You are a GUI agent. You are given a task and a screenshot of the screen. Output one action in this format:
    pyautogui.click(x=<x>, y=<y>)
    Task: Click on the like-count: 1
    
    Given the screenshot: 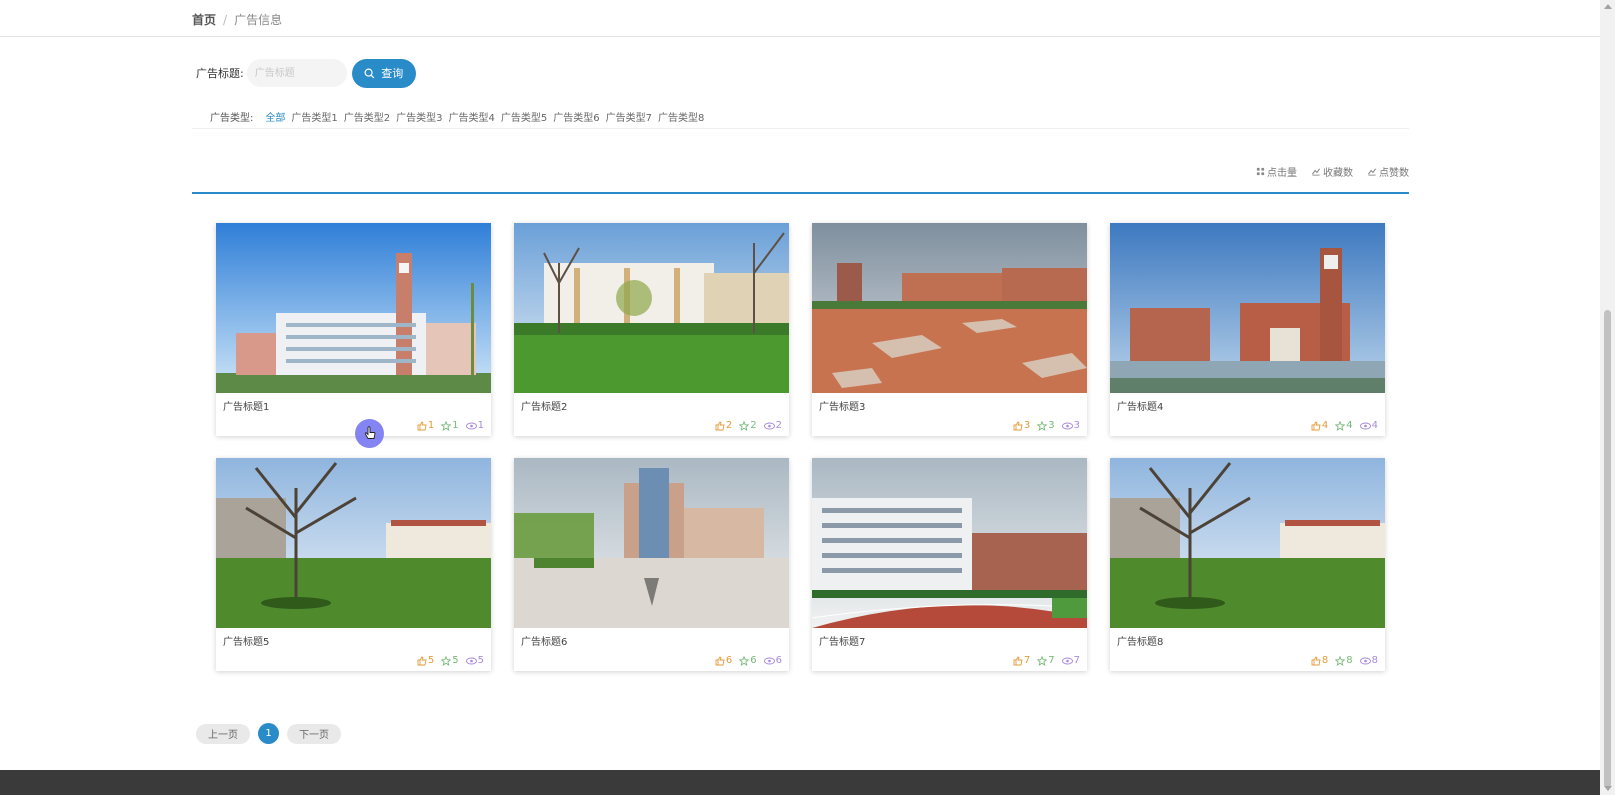 What is the action you would take?
    pyautogui.click(x=425, y=425)
    